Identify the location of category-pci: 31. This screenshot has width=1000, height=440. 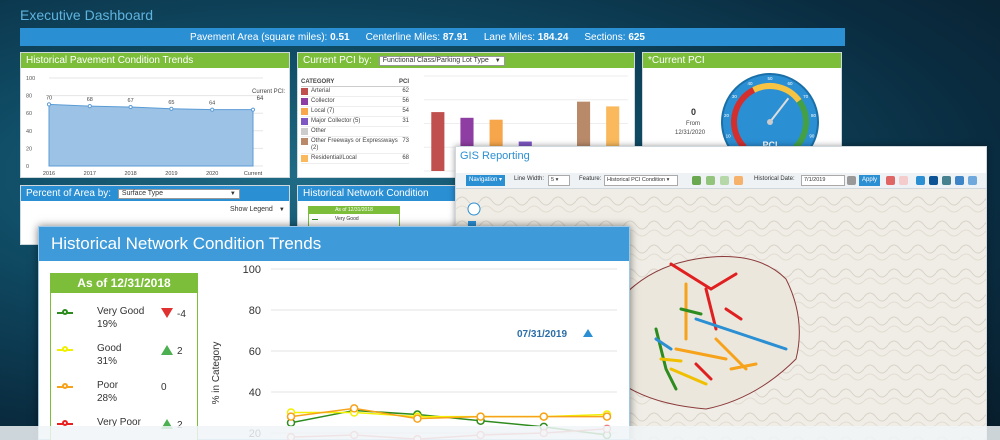
(405, 121).